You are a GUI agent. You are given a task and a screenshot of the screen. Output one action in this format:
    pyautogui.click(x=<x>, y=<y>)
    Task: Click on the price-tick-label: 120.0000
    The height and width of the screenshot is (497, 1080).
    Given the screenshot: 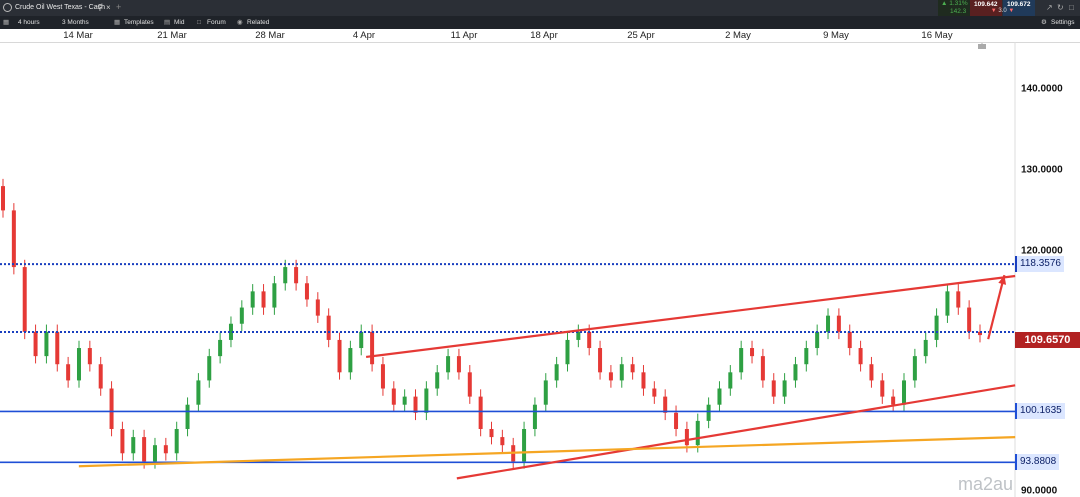 What is the action you would take?
    pyautogui.click(x=1042, y=251)
    